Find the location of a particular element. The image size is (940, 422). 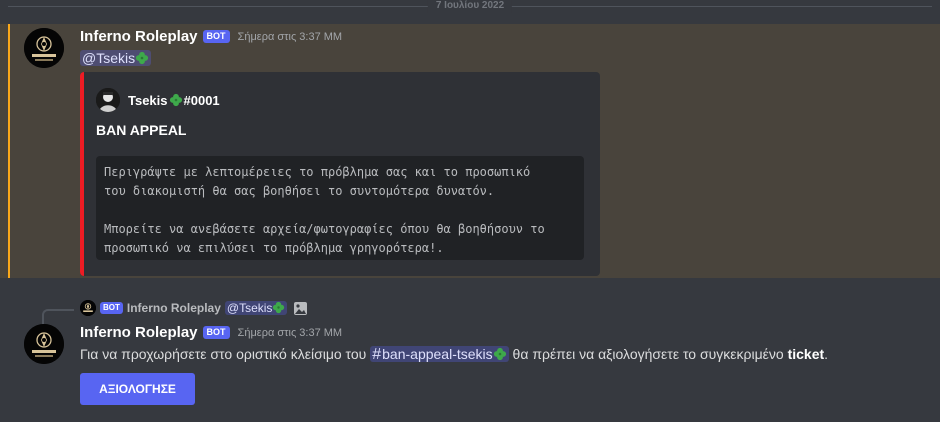

reply-content: @Tsekis is located at coordinates (256, 308).